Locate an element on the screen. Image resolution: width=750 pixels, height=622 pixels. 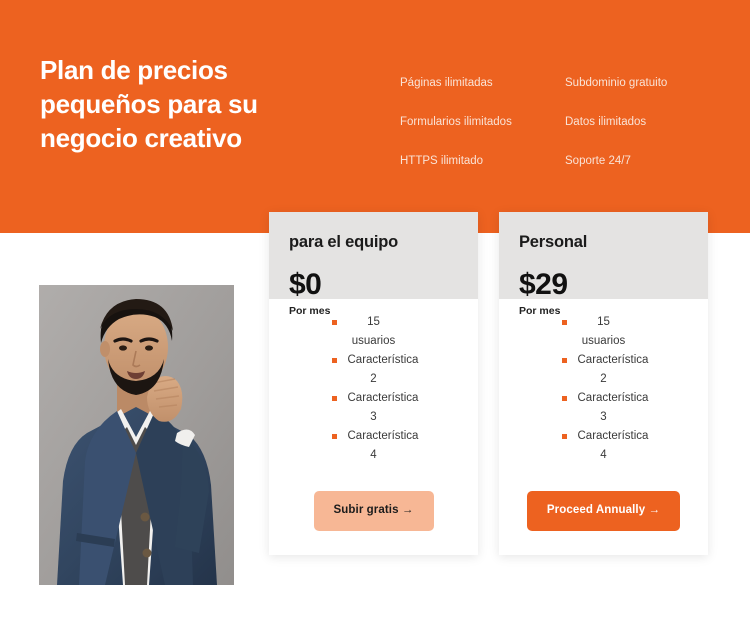
proceed-annually-button: Proceed Annually → is located at coordinates (603, 511).